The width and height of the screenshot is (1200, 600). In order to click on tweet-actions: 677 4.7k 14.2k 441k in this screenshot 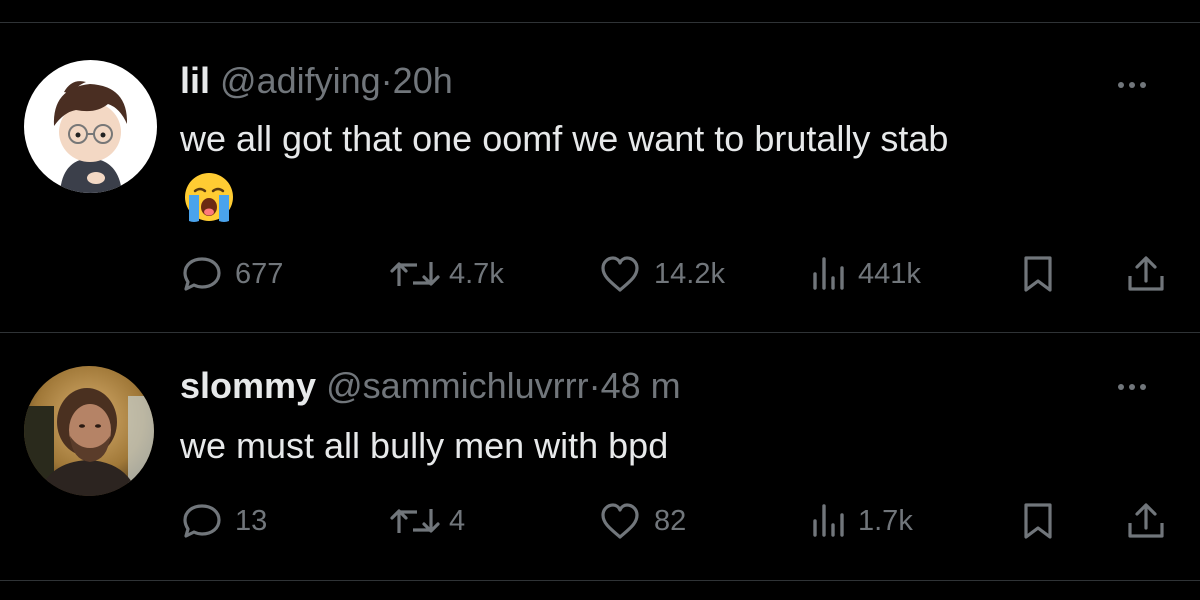, I will do `click(600, 274)`.